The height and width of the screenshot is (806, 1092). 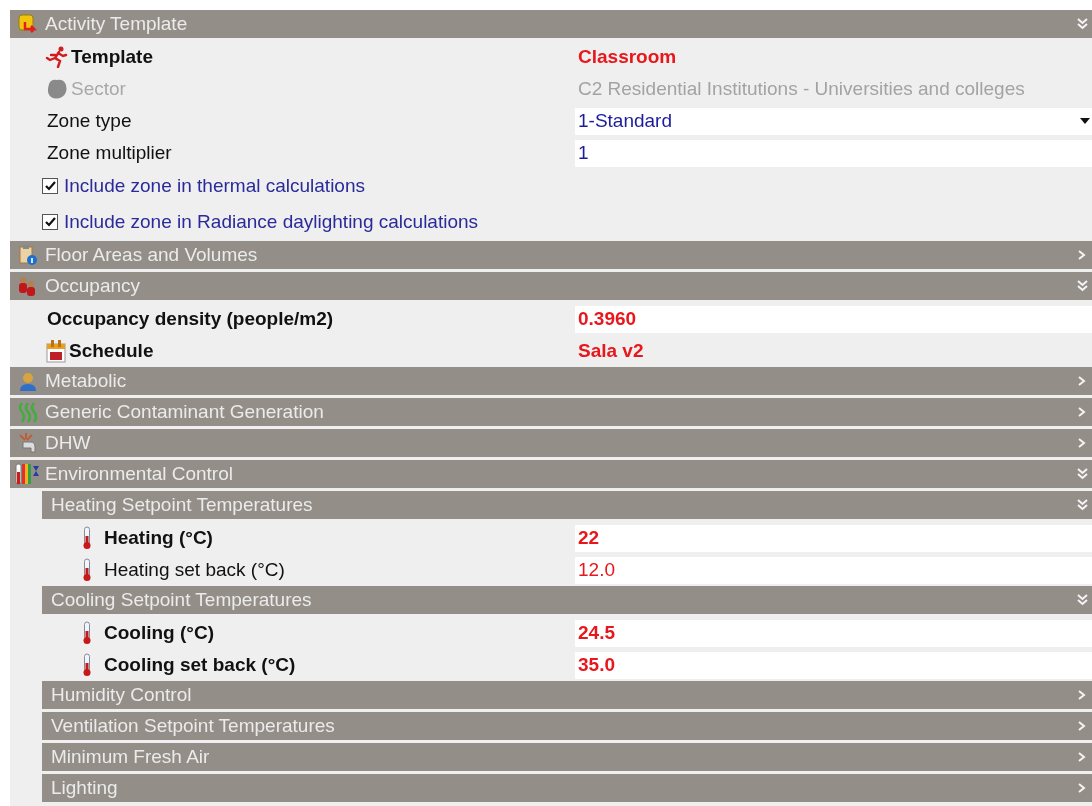 What do you see at coordinates (27, 24) in the screenshot?
I see `template-icon` at bounding box center [27, 24].